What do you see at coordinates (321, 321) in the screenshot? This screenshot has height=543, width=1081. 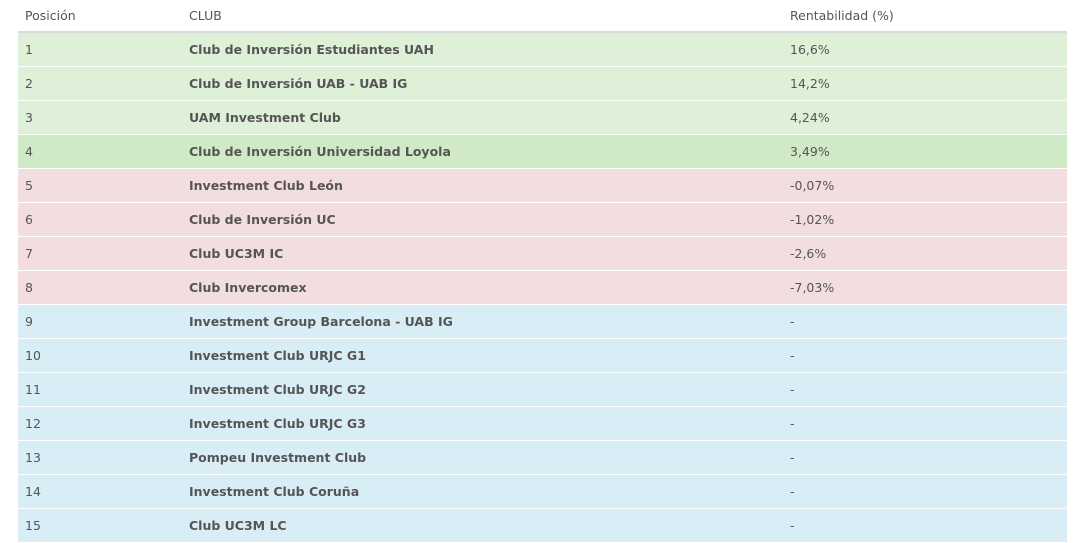 I see `row-club-name: Investment Group Barcelona - UAB IG` at bounding box center [321, 321].